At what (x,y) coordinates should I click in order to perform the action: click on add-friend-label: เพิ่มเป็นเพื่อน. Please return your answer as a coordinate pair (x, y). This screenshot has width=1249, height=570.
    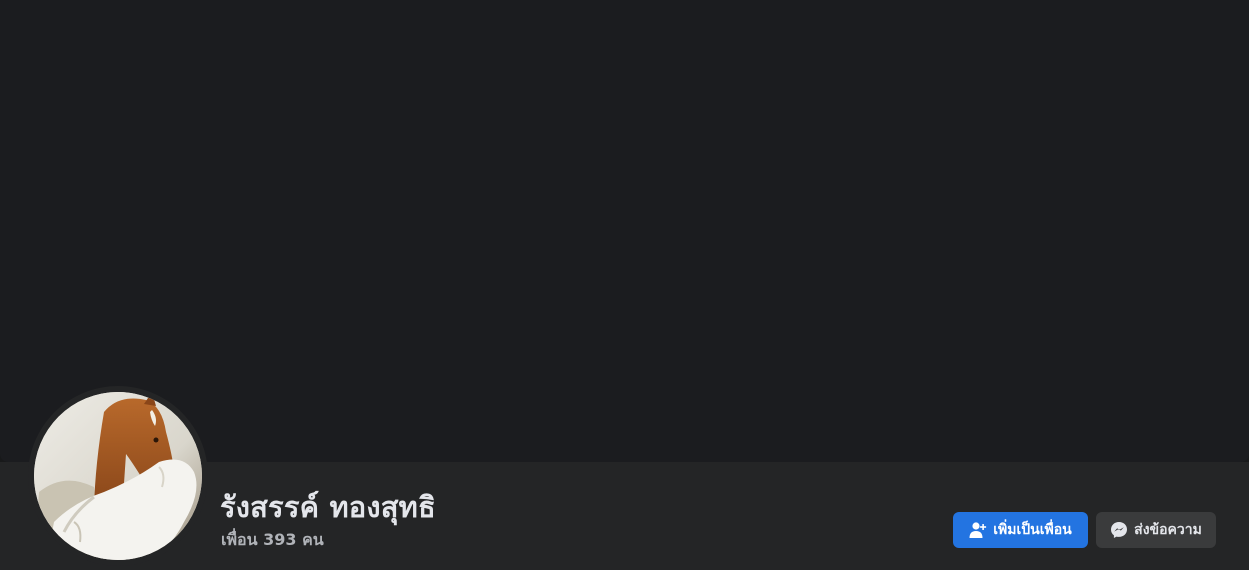
    Looking at the image, I should click on (1032, 530).